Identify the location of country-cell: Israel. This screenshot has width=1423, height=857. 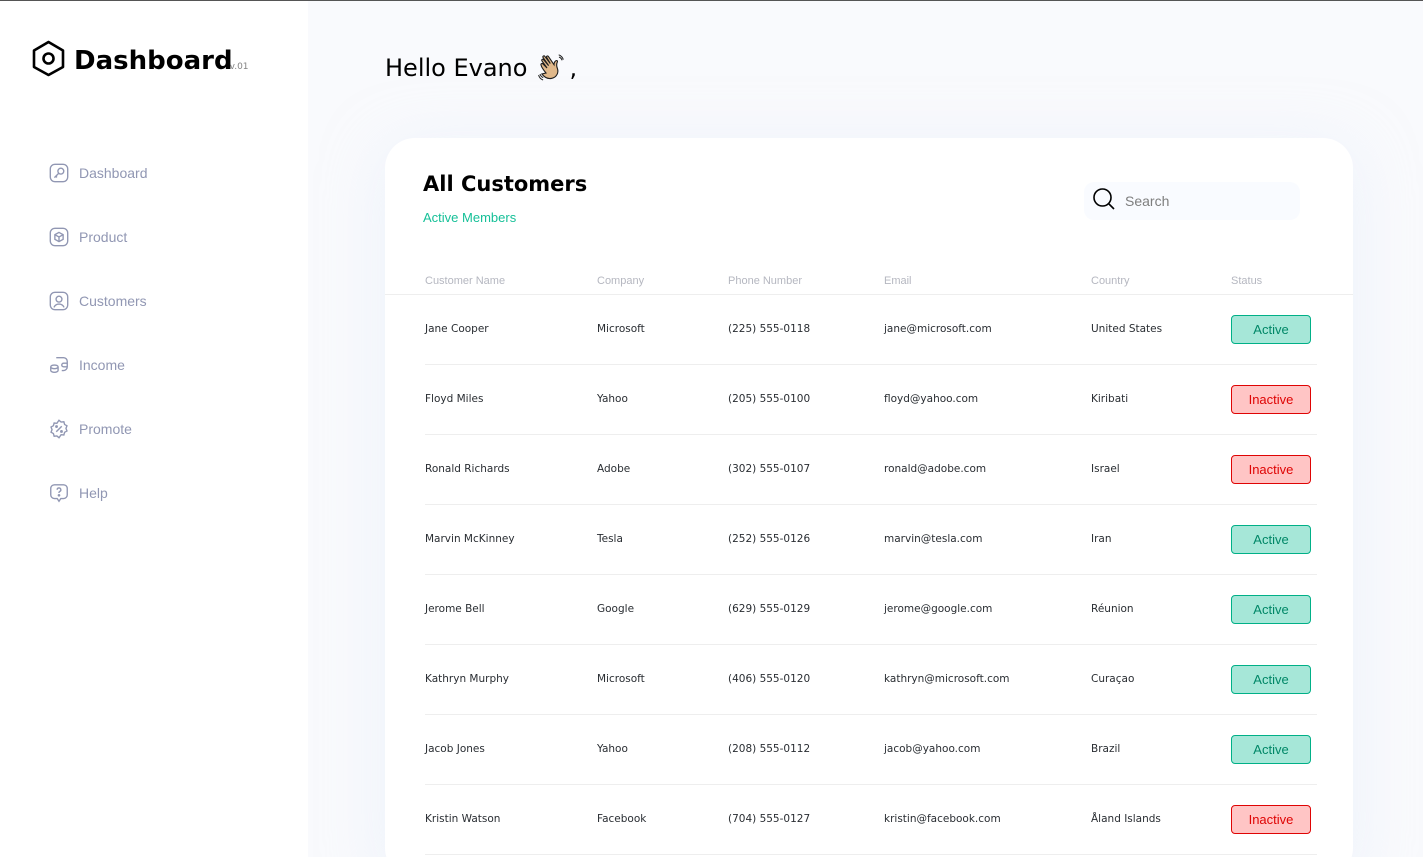
(1161, 469).